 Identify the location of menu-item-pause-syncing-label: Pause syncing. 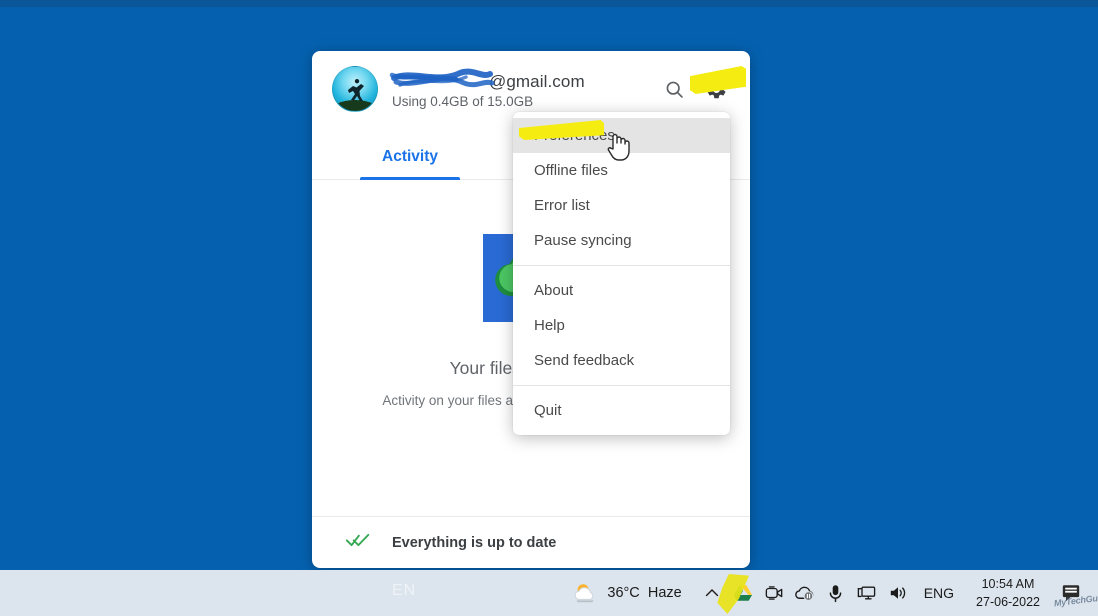
(583, 240).